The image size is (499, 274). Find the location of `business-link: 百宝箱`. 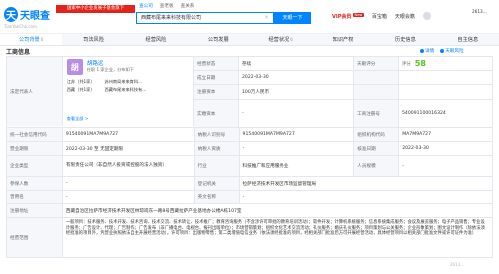

business-link: 百宝箱 is located at coordinates (379, 16).